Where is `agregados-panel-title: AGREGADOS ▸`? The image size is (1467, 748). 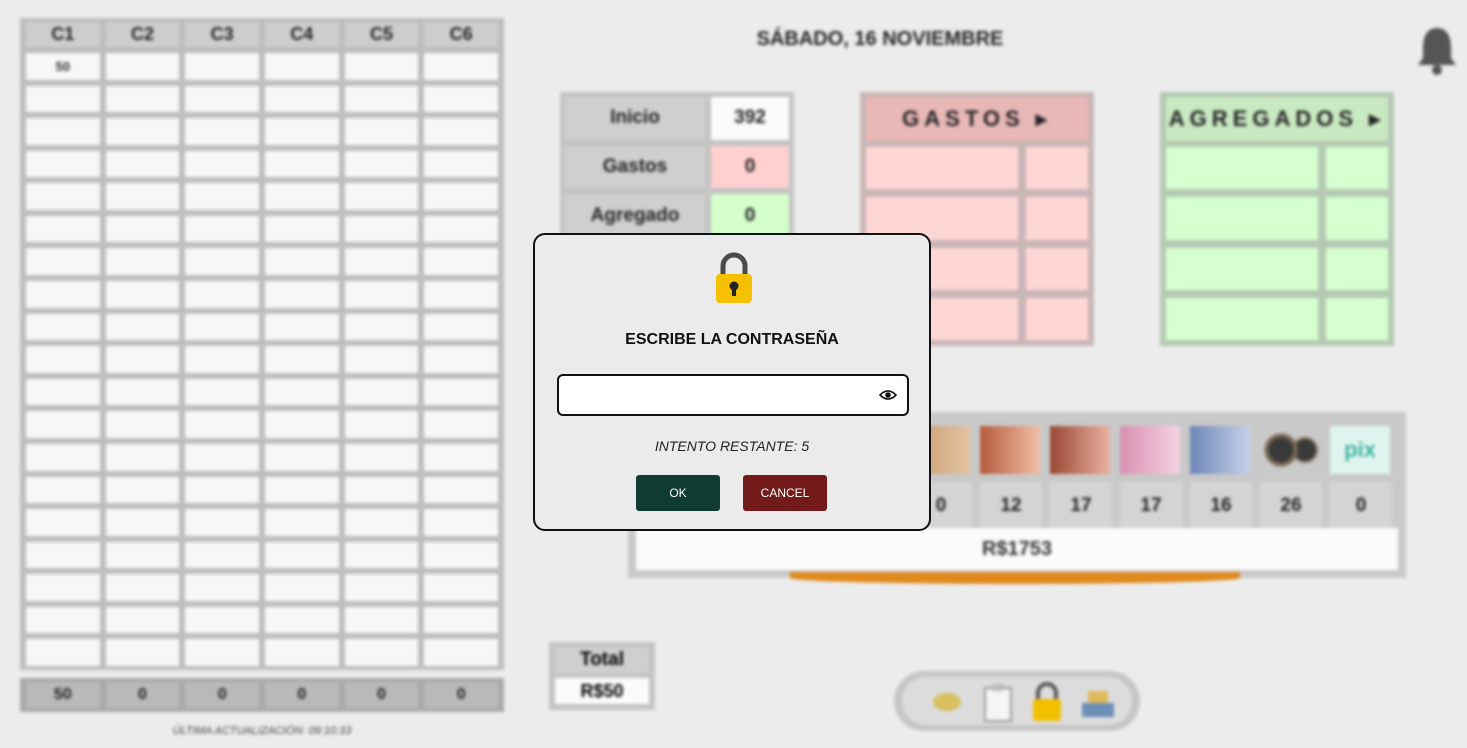 agregados-panel-title: AGREGADOS ▸ is located at coordinates (1277, 119).